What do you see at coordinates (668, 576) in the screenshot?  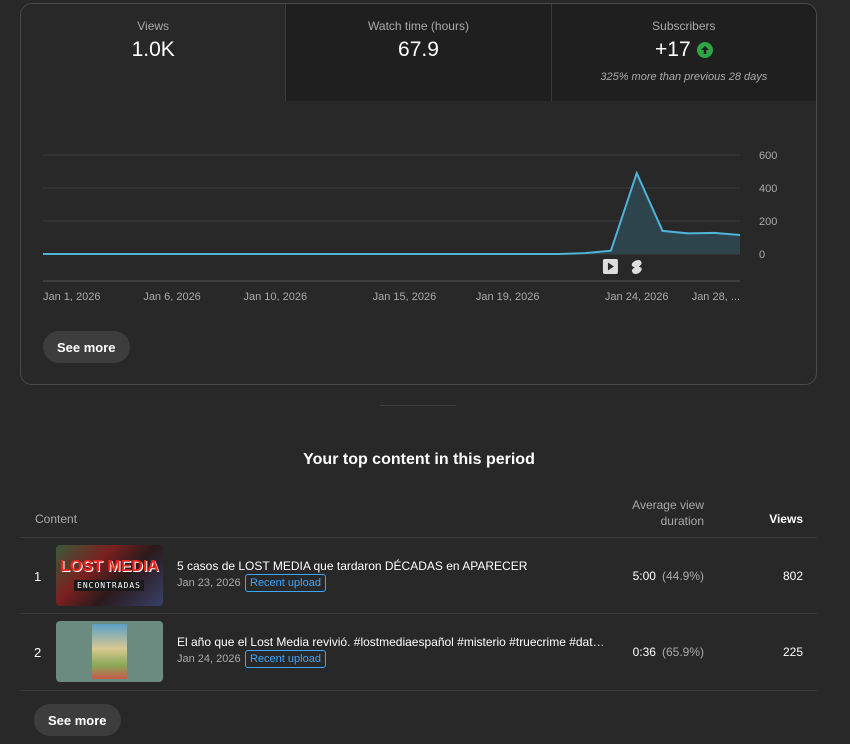 I see `avg-view-duration: 5:00 (44.9%)` at bounding box center [668, 576].